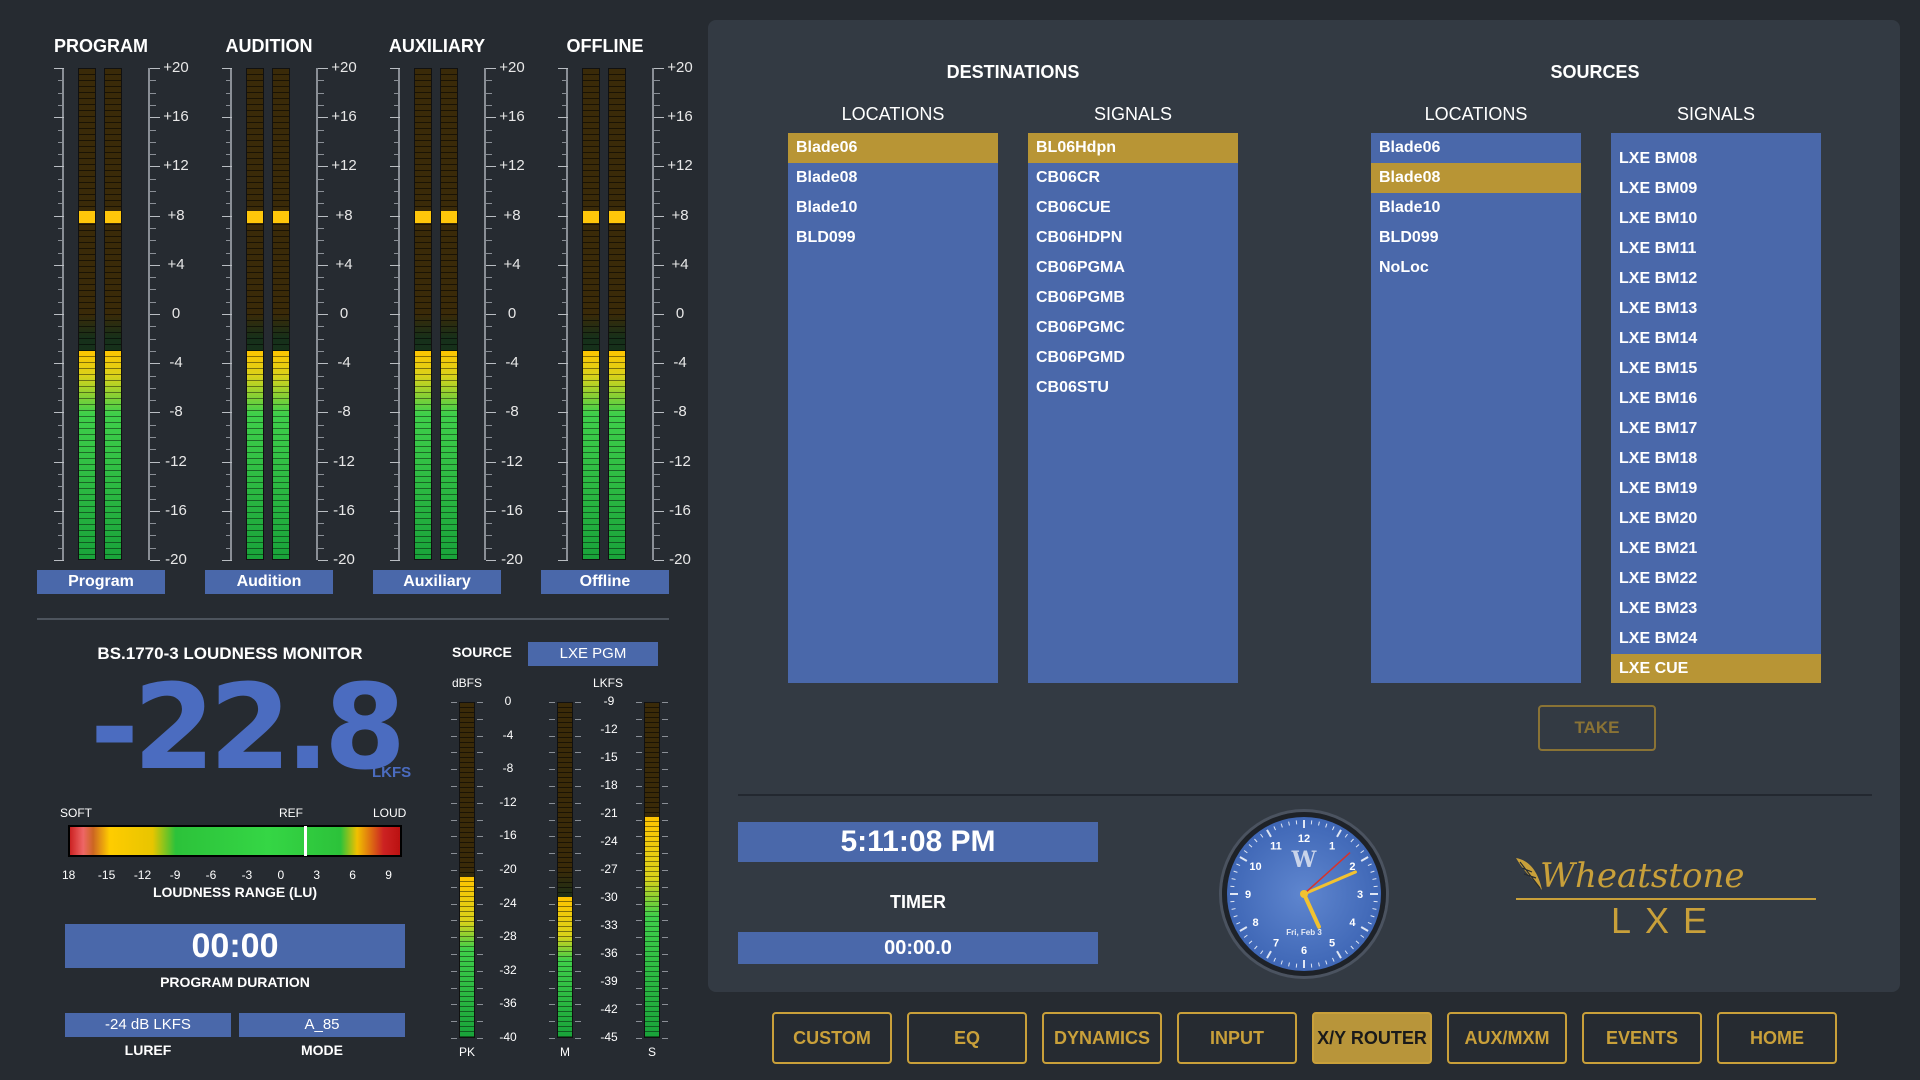 This screenshot has height=1080, width=1920. Describe the element at coordinates (1716, 339) in the screenshot. I see `list-item: LXE BM14` at that location.